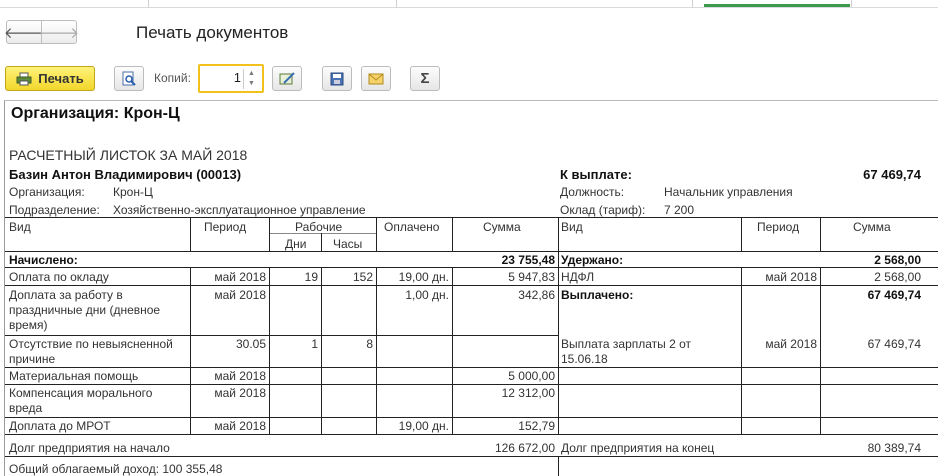  What do you see at coordinates (603, 210) in the screenshot?
I see `salary-label: Оклад (тариф):` at bounding box center [603, 210].